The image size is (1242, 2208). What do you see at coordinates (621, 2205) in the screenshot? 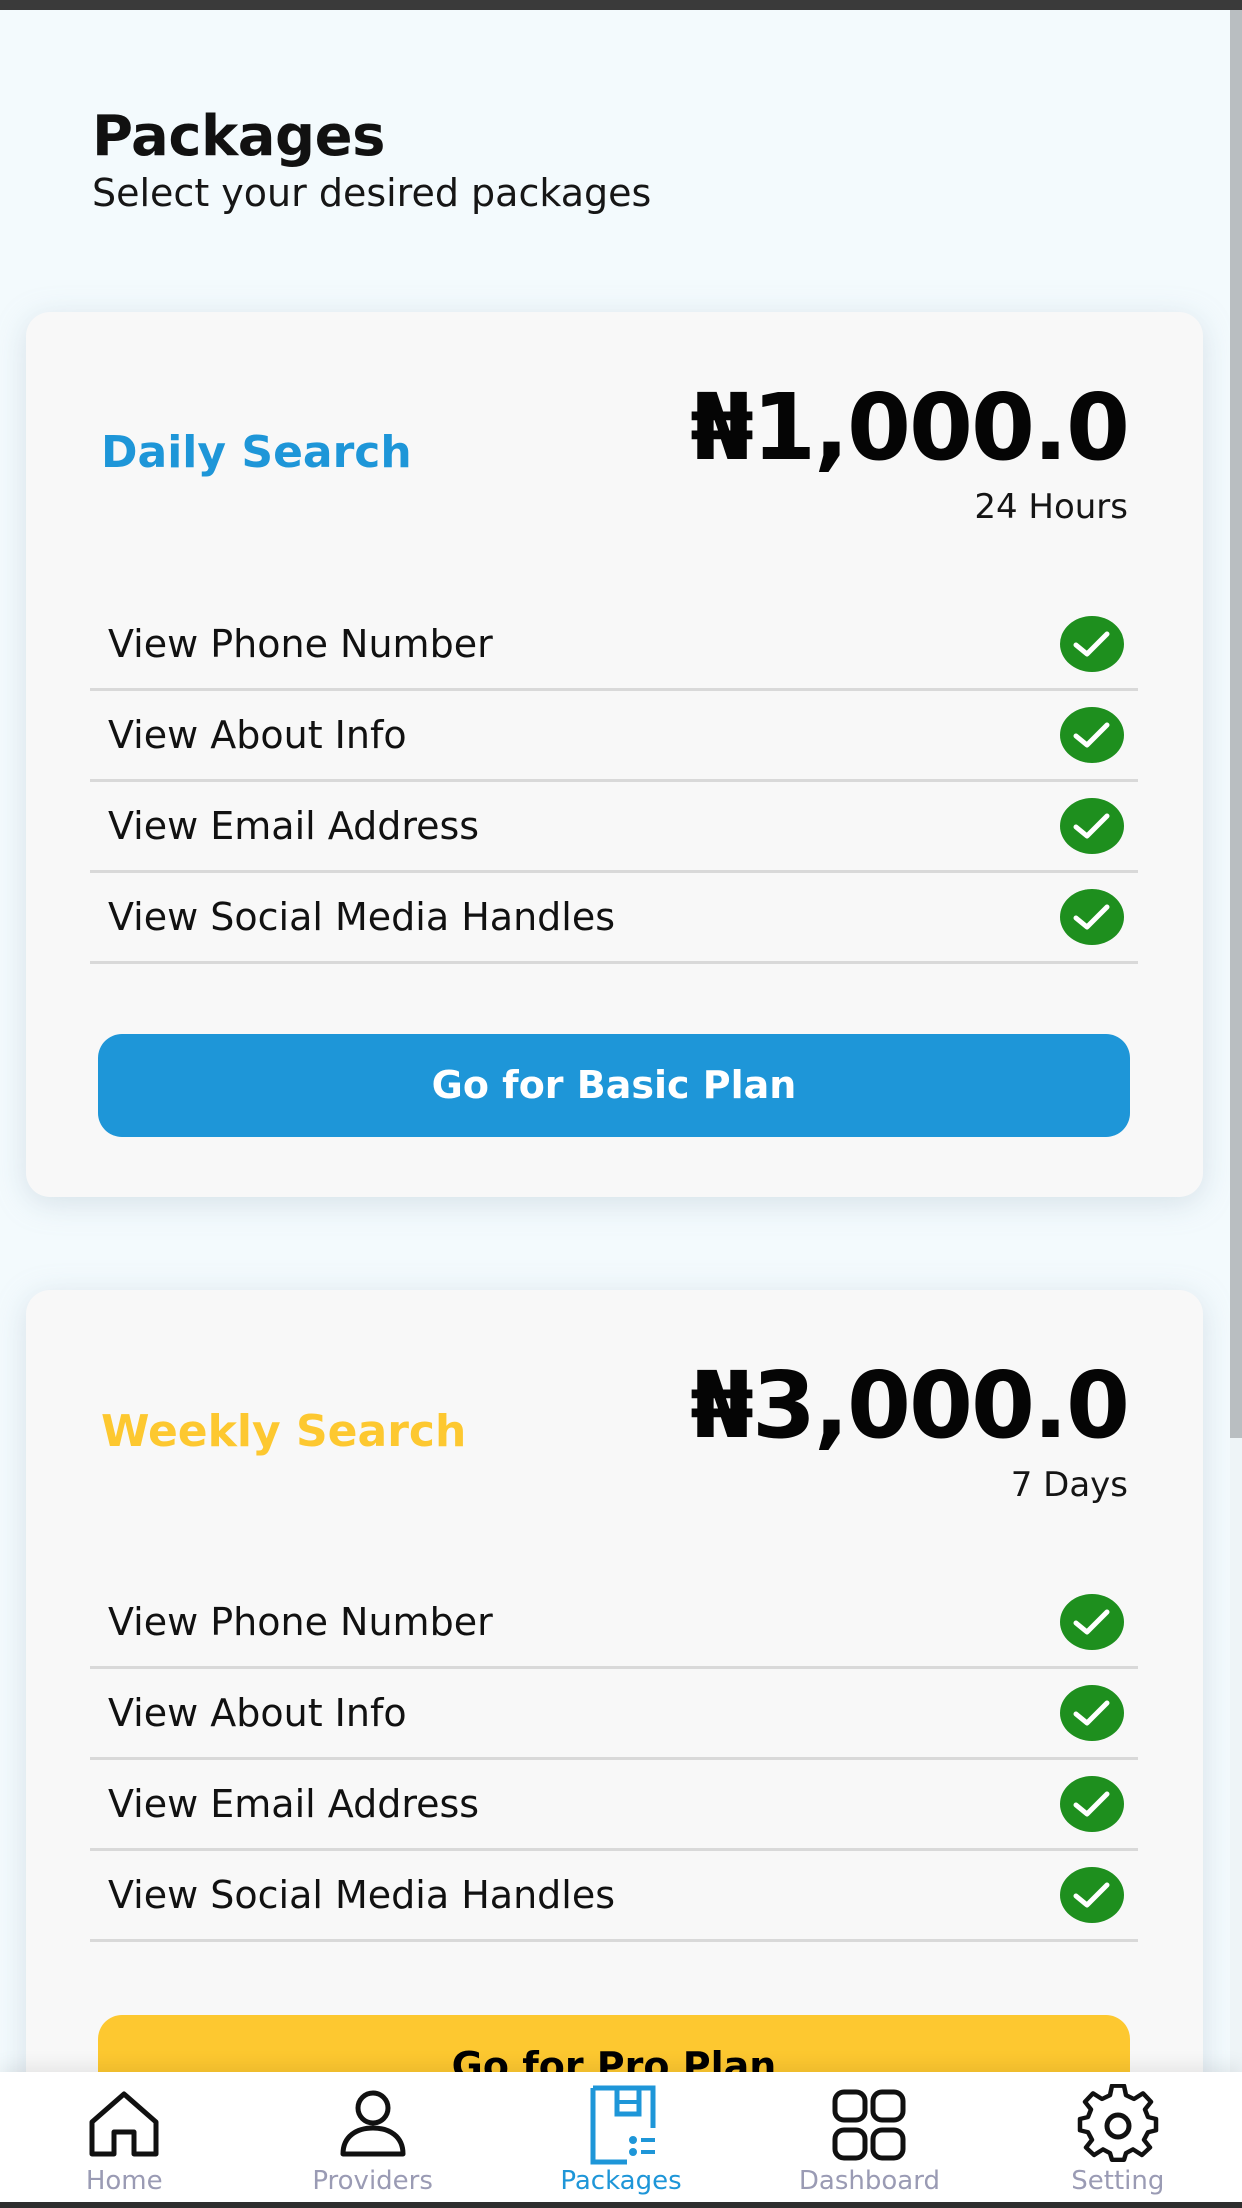
I see `system-bottom-bar` at bounding box center [621, 2205].